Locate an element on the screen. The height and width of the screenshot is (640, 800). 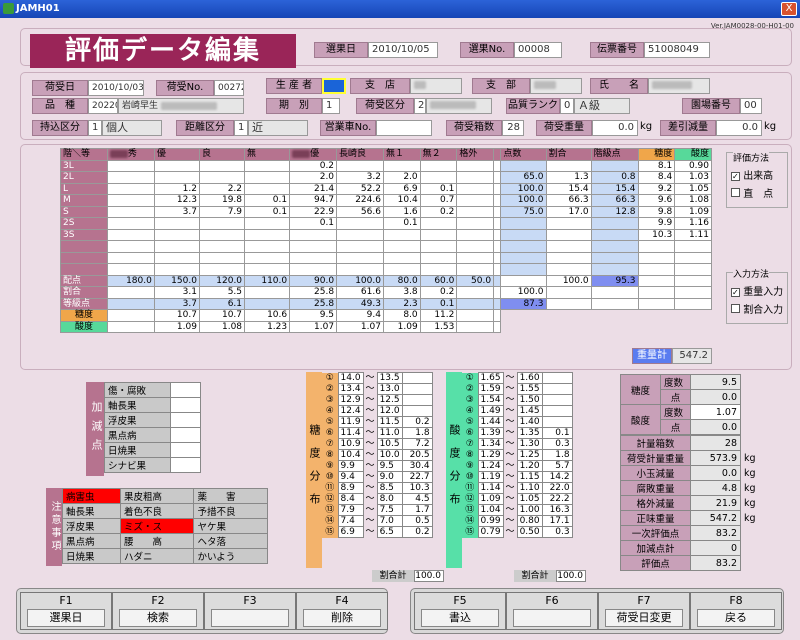
grid-cell: 2.2 is located at coordinates (222, 188).